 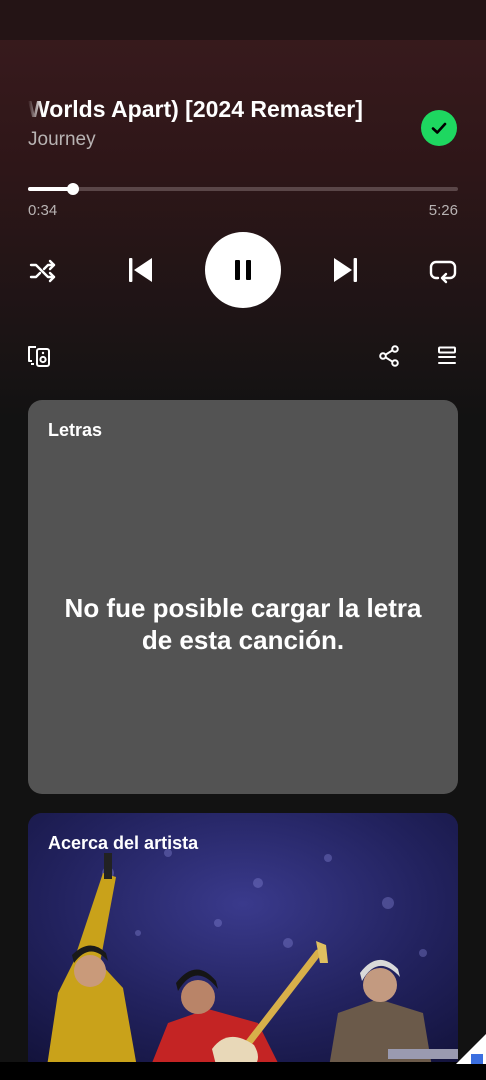 I want to click on track-title: Worlds Apart) [2024 Remaster], so click(x=208, y=109).